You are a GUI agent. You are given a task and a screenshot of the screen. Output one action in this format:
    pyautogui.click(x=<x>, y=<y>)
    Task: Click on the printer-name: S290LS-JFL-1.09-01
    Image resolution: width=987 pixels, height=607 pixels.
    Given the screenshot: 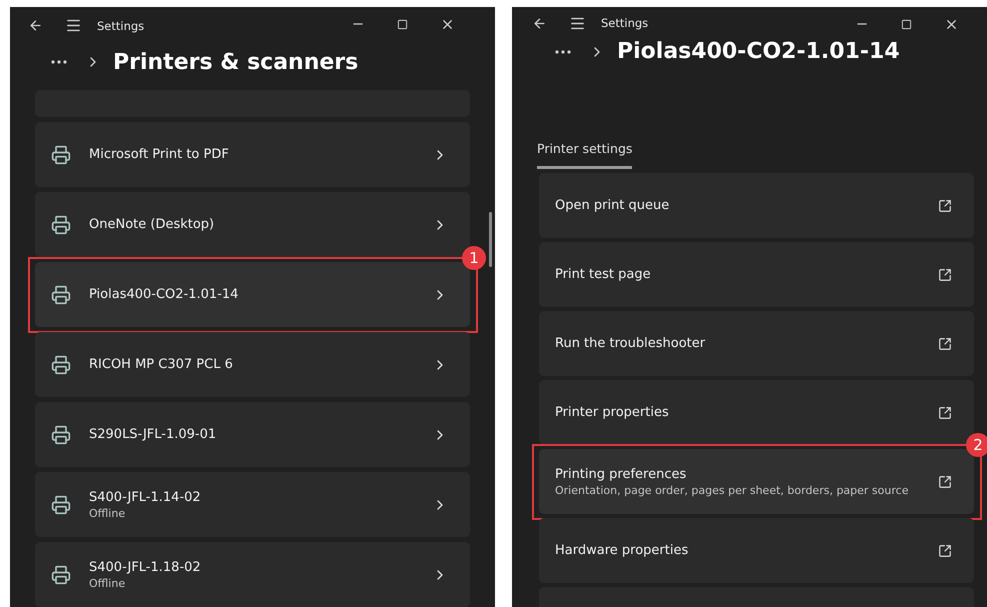 What is the action you would take?
    pyautogui.click(x=153, y=434)
    